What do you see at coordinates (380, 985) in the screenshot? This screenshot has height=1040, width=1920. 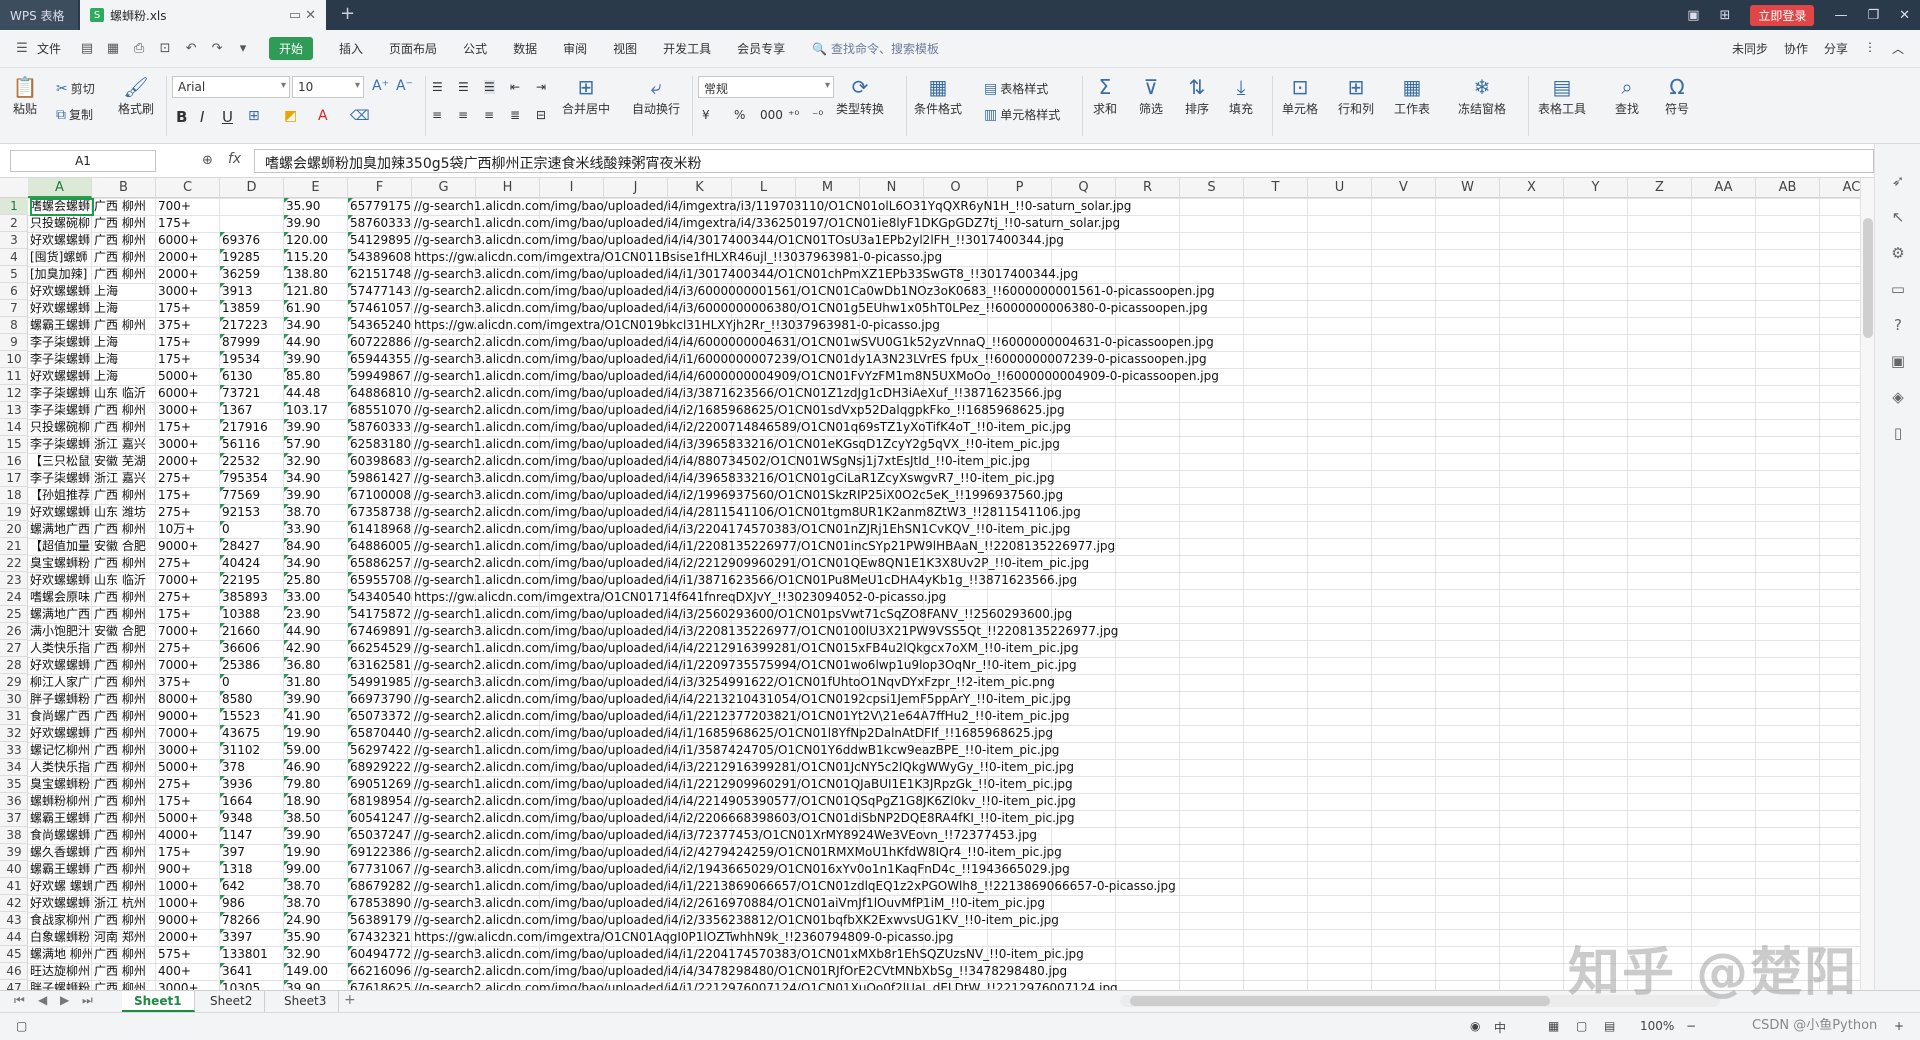 I see `cell-f: 676186257` at bounding box center [380, 985].